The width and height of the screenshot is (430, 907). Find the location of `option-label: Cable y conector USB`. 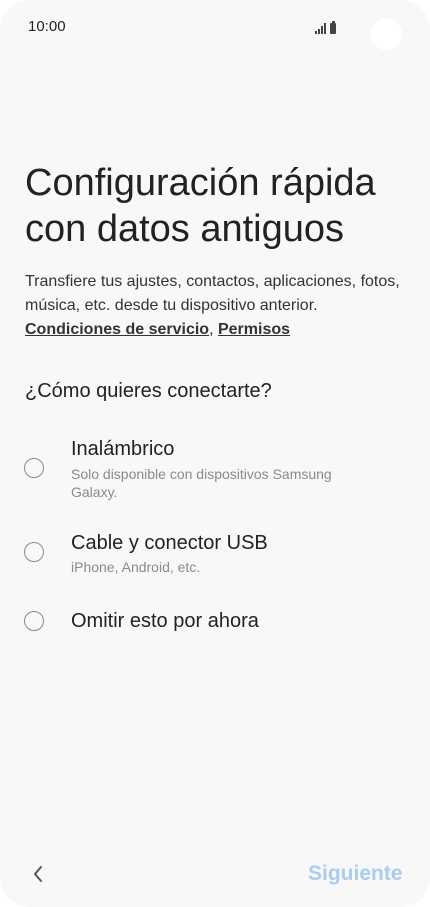

option-label: Cable y conector USB is located at coordinates (169, 543).